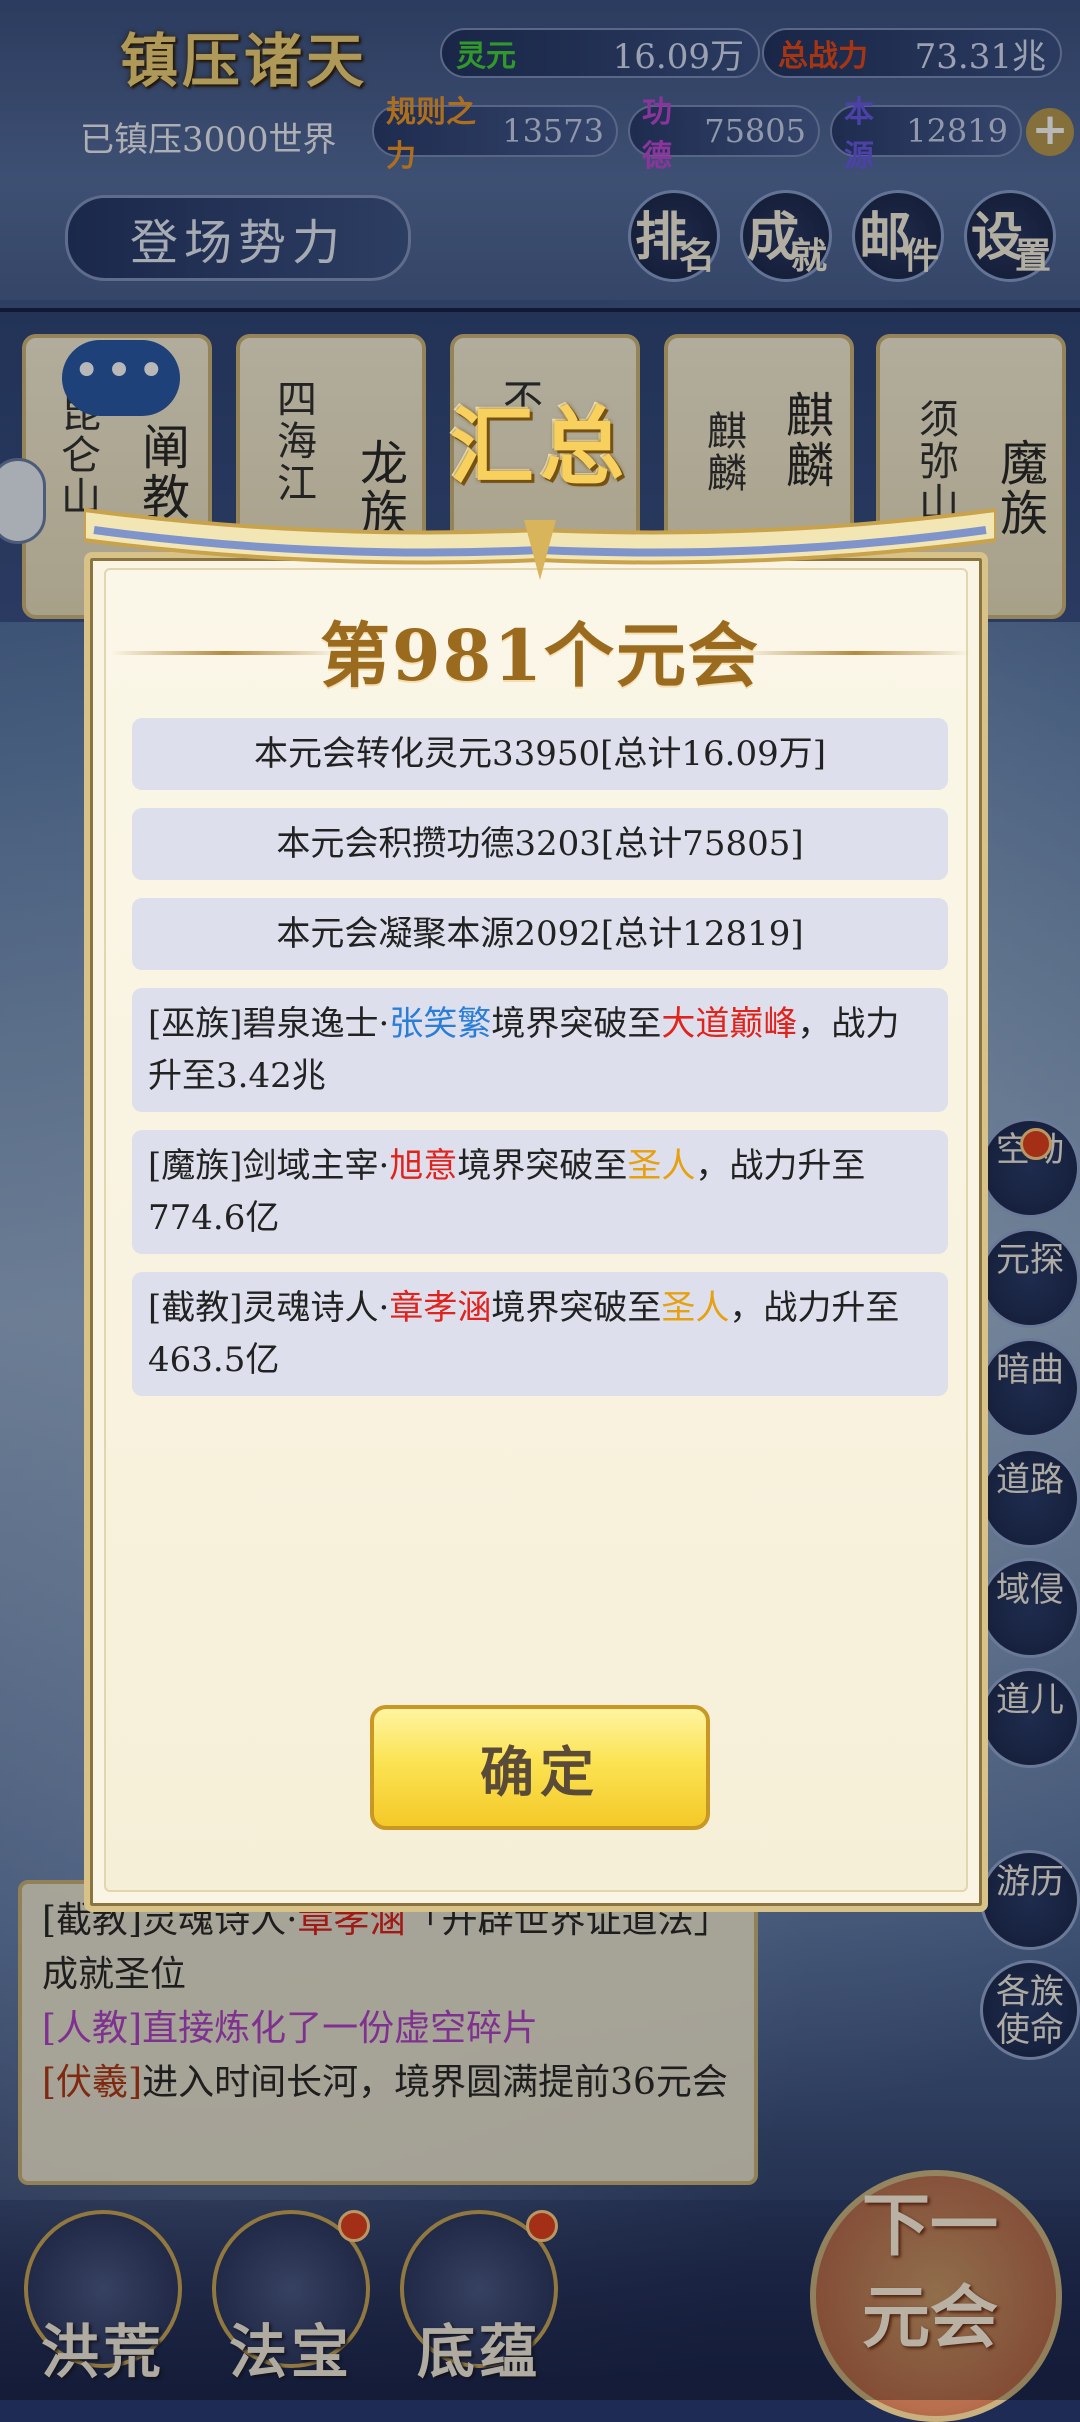 The height and width of the screenshot is (2422, 1080). Describe the element at coordinates (269, 1024) in the screenshot. I see `event-prefix: [巫族]碧泉逸士·` at that location.